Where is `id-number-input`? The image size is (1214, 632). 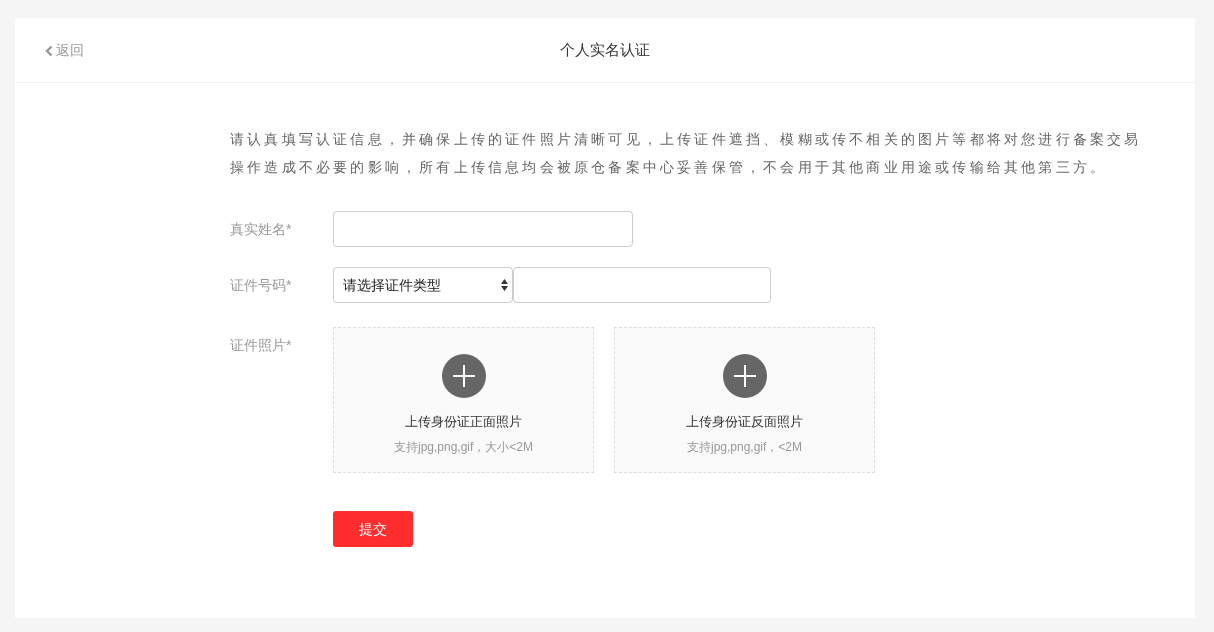 id-number-input is located at coordinates (642, 285).